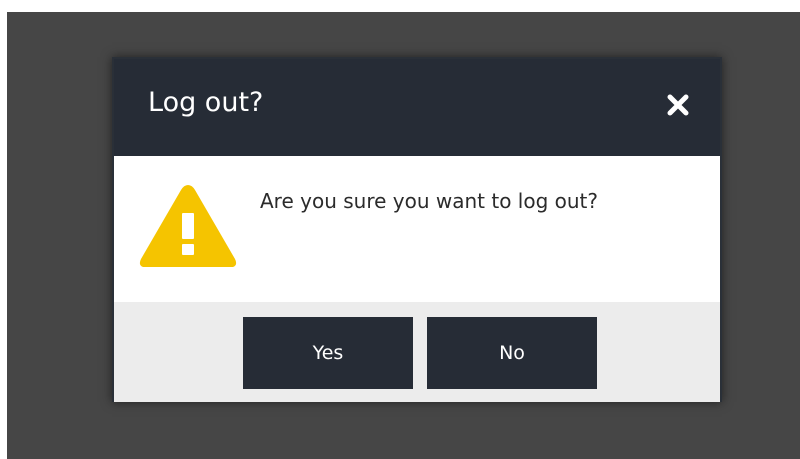 The width and height of the screenshot is (800, 459). Describe the element at coordinates (188, 226) in the screenshot. I see `warning-icon` at that location.